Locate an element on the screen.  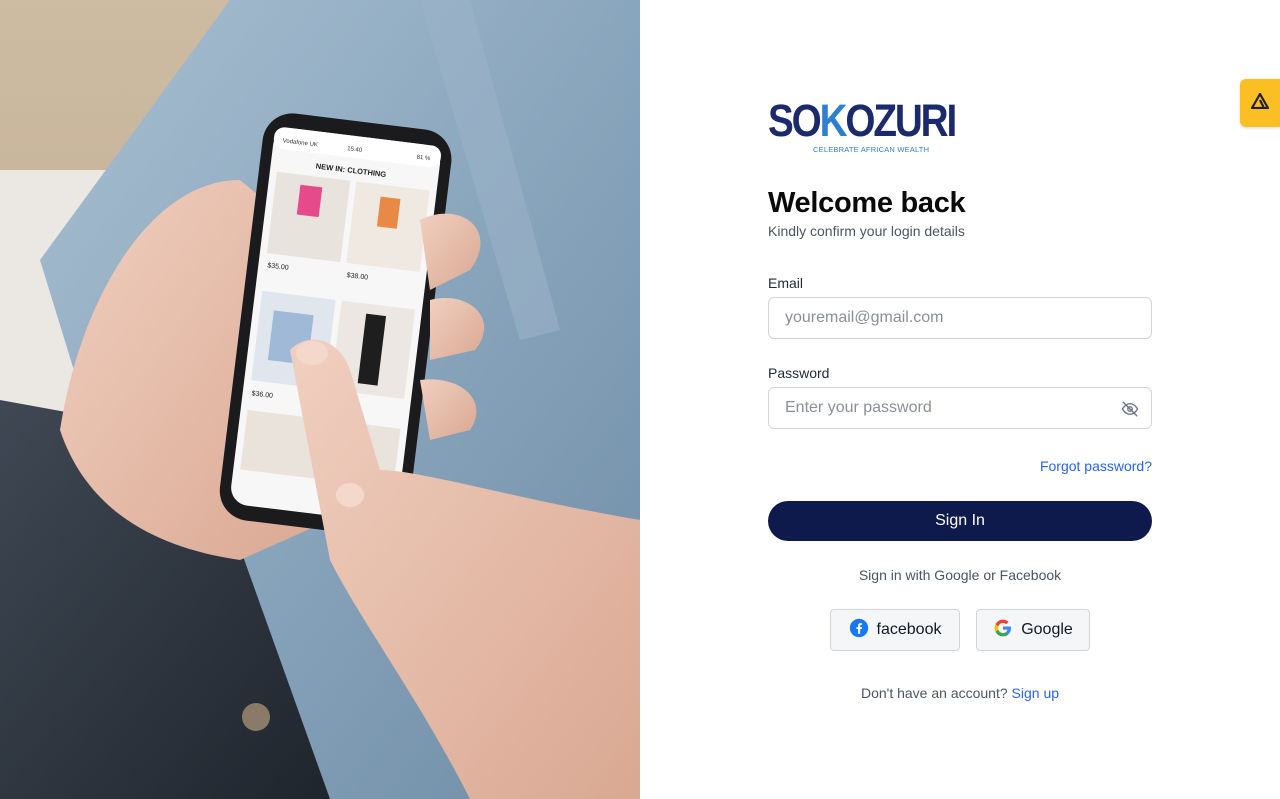
logo-wordmark: SOKOZURI is located at coordinates (862, 120).